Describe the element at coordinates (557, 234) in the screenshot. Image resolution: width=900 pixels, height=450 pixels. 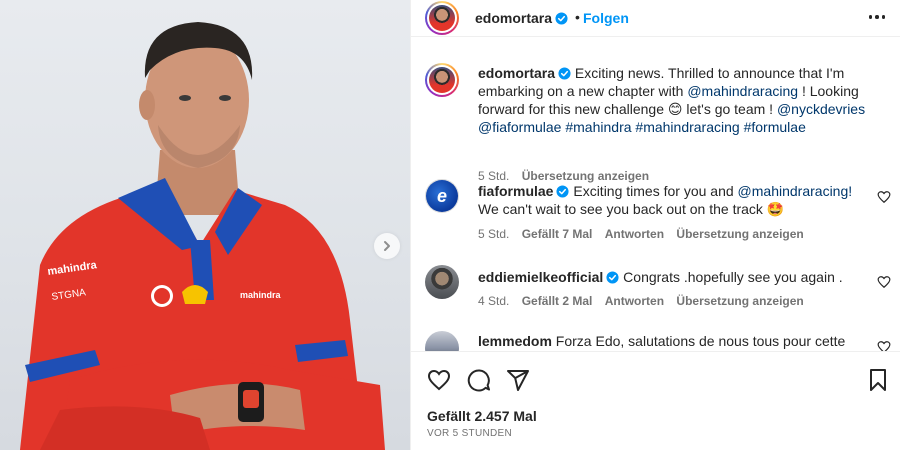
I see `comment-likes: Gefällt 7 Mal` at that location.